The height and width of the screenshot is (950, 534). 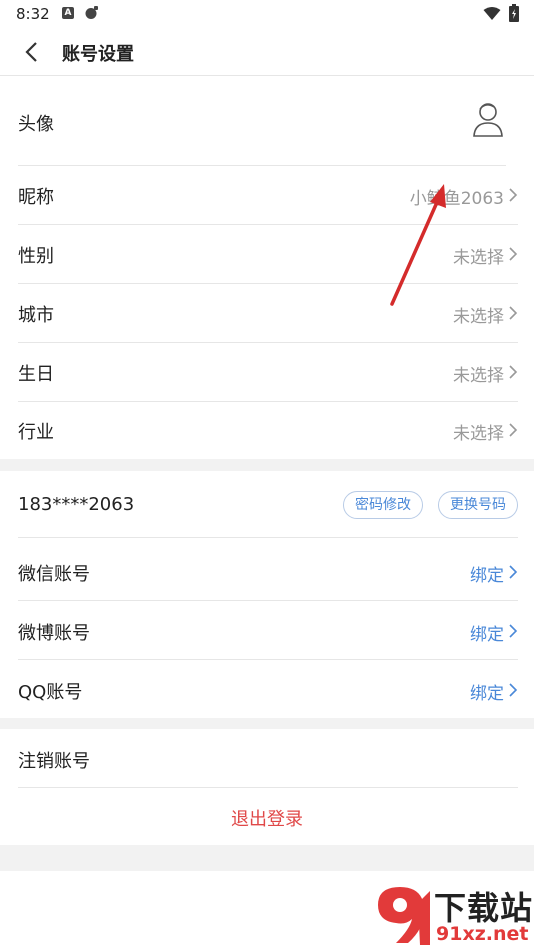 I want to click on wechat-bind-link: 绑定, so click(x=487, y=573).